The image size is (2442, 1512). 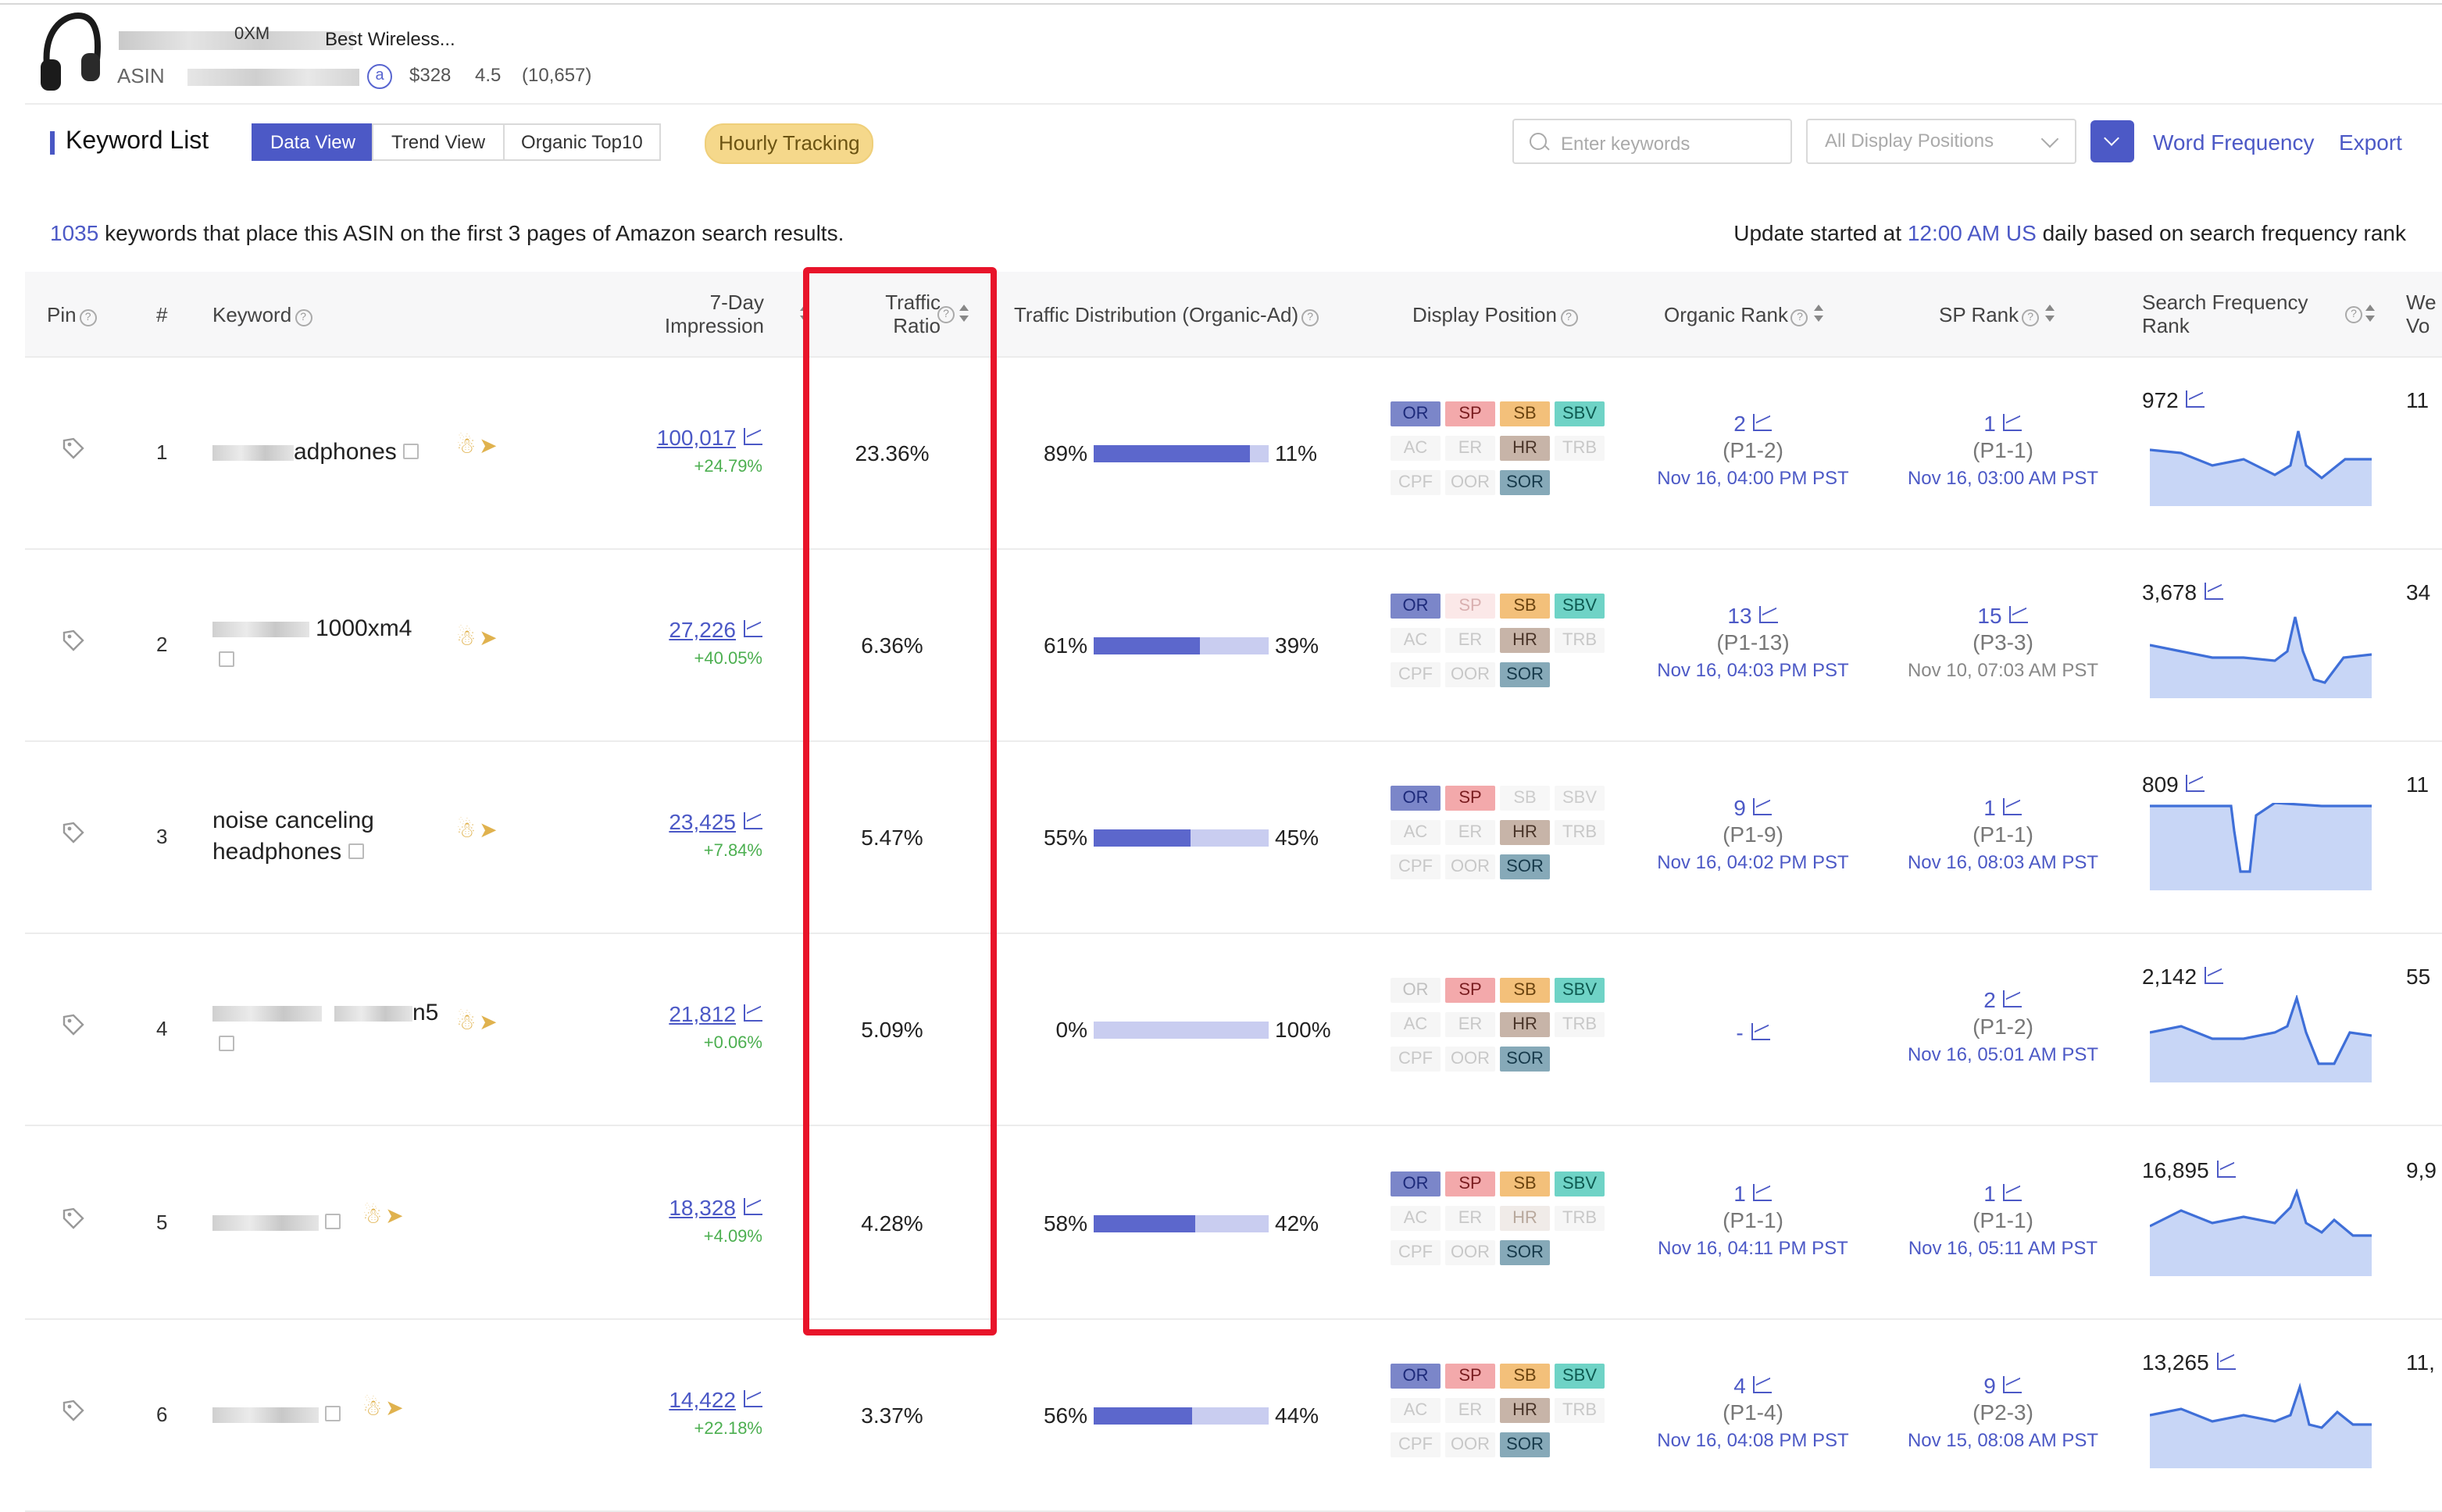 I want to click on impression-value: 18,328, so click(x=702, y=1207).